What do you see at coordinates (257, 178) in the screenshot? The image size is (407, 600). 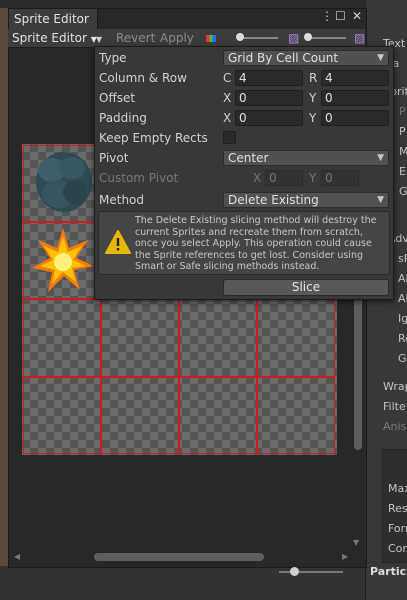 I see `custom-pivot-x-axis-label: X` at bounding box center [257, 178].